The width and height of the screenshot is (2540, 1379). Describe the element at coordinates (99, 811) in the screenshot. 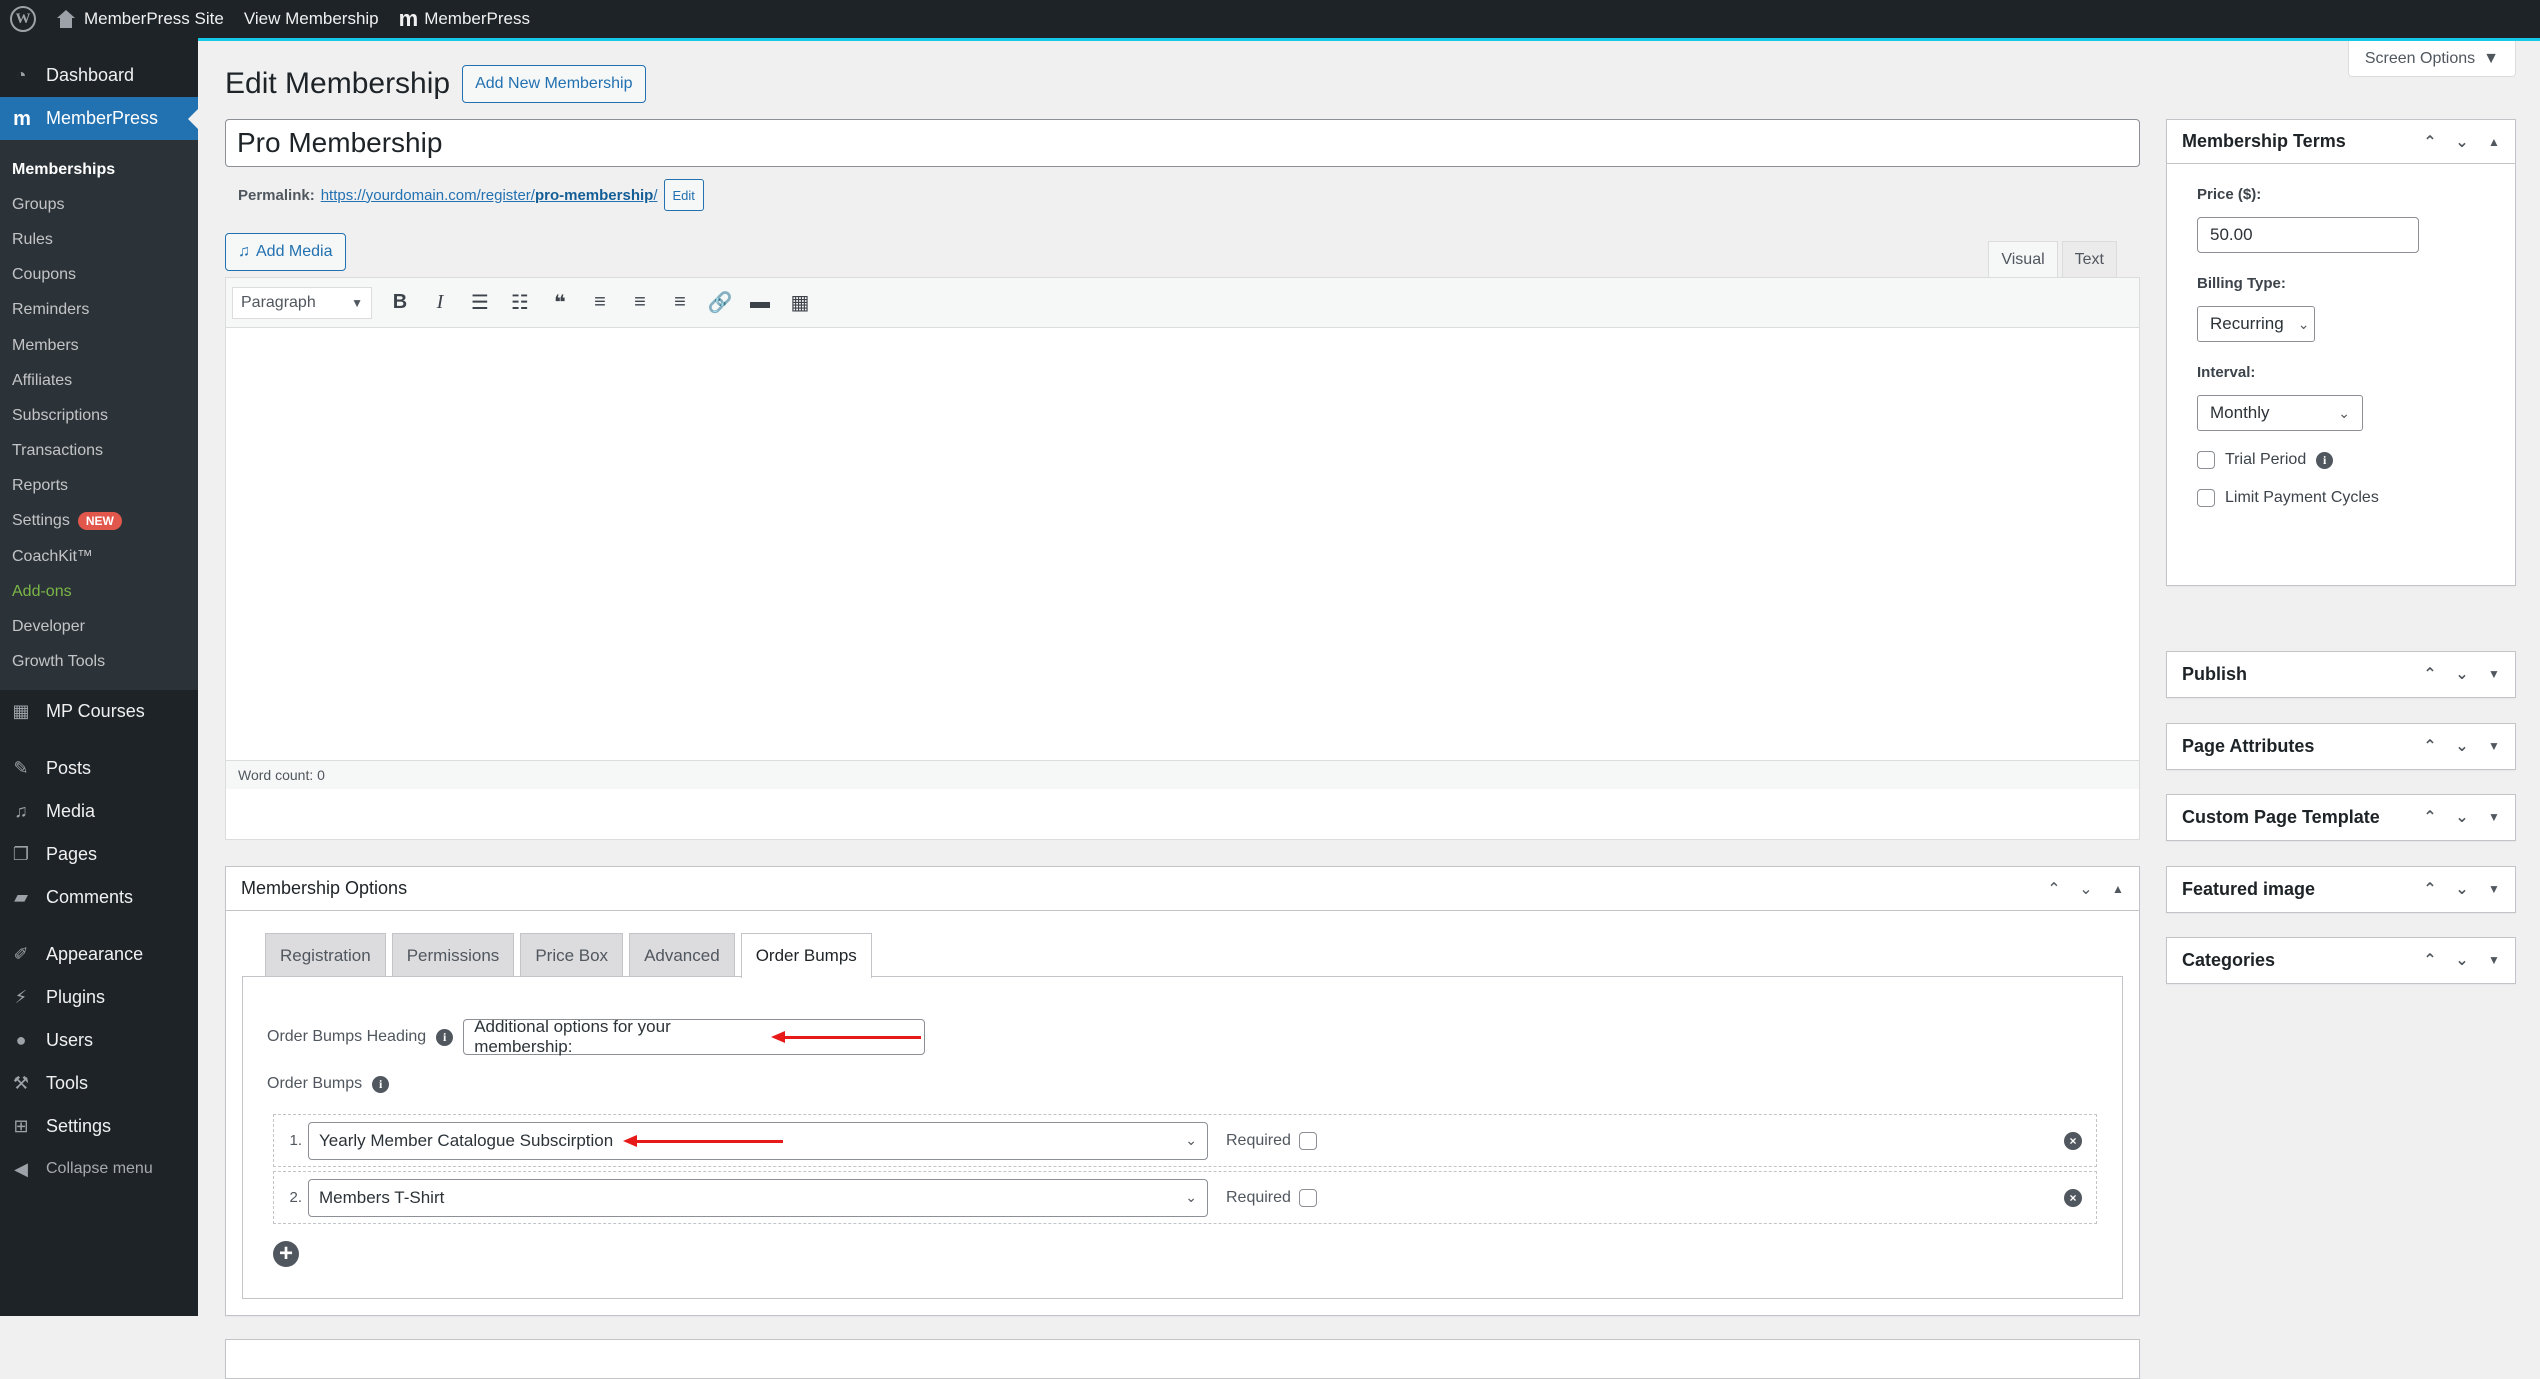

I see `sidebar-item-media: ♫ Media` at that location.